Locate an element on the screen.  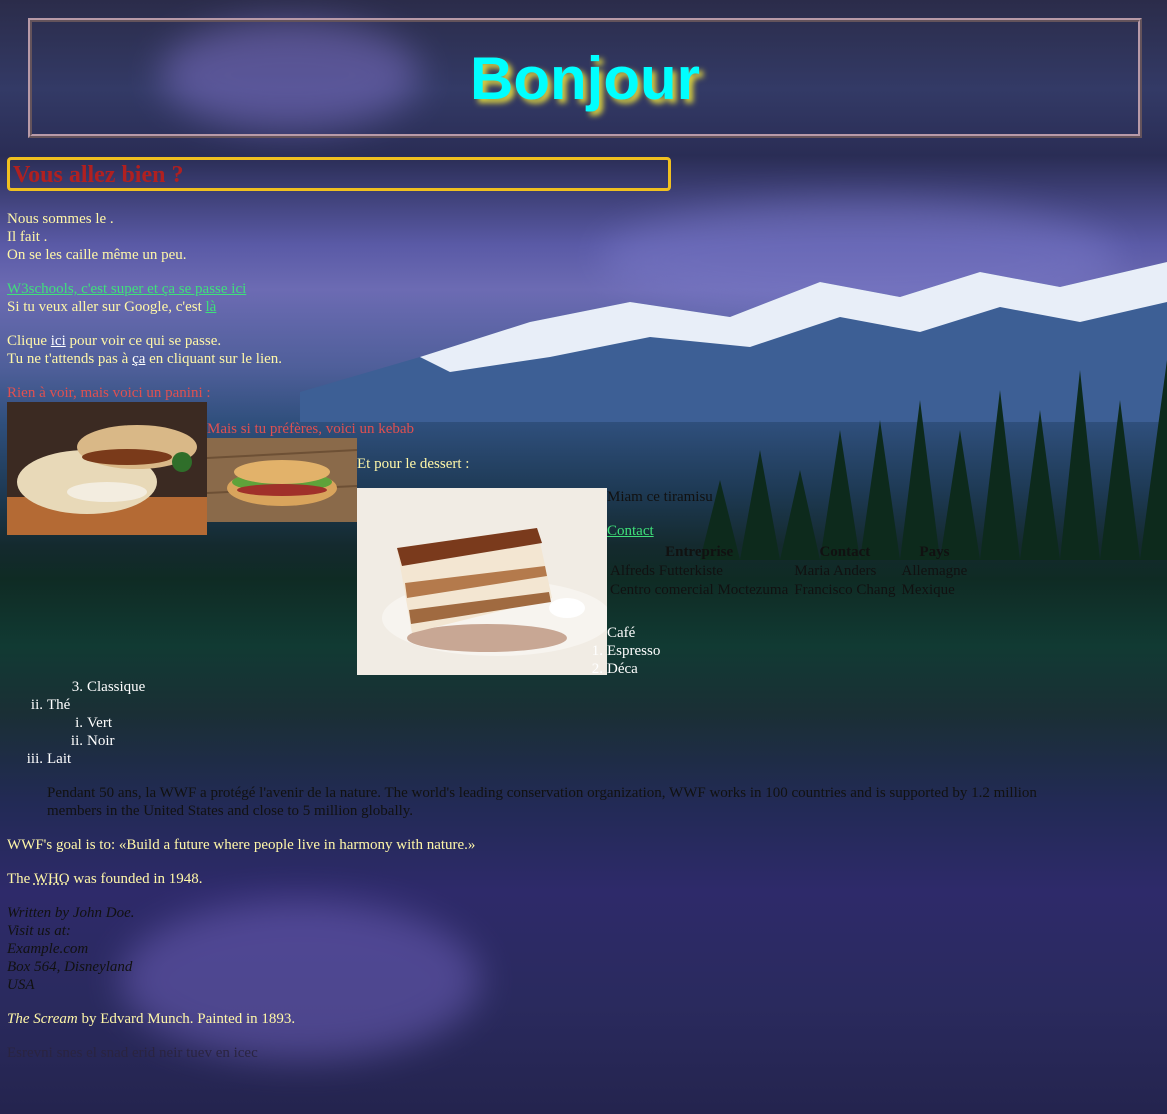
scream-title: The Scream is located at coordinates (42, 1019).